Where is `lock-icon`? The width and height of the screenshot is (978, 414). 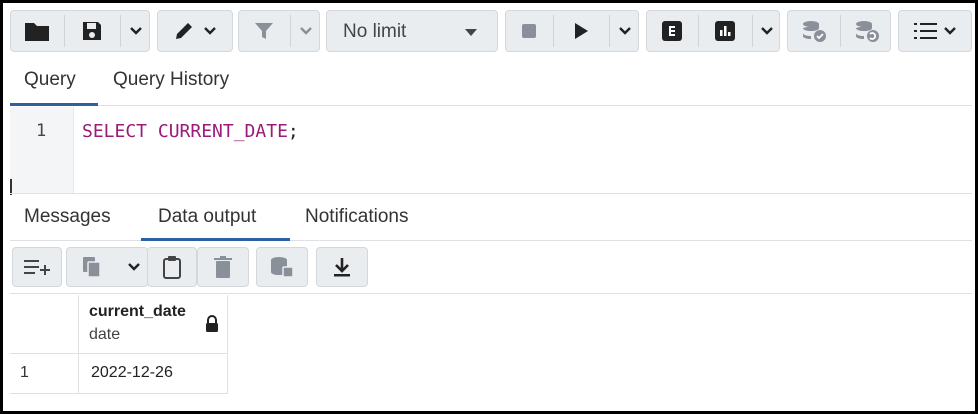 lock-icon is located at coordinates (212, 323).